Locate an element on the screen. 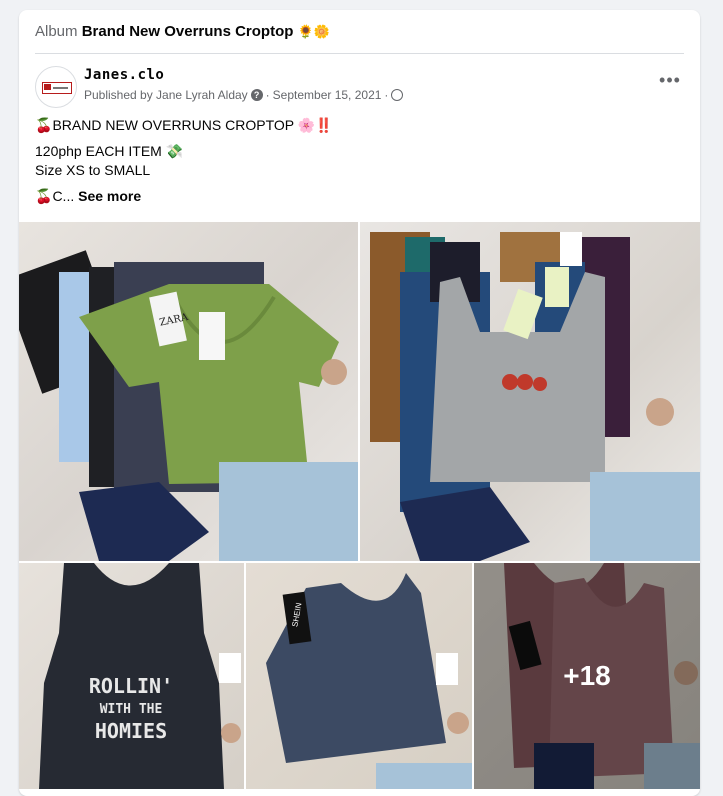 The width and height of the screenshot is (723, 796). cherry-icon-2: 🍒 is located at coordinates (44, 196).